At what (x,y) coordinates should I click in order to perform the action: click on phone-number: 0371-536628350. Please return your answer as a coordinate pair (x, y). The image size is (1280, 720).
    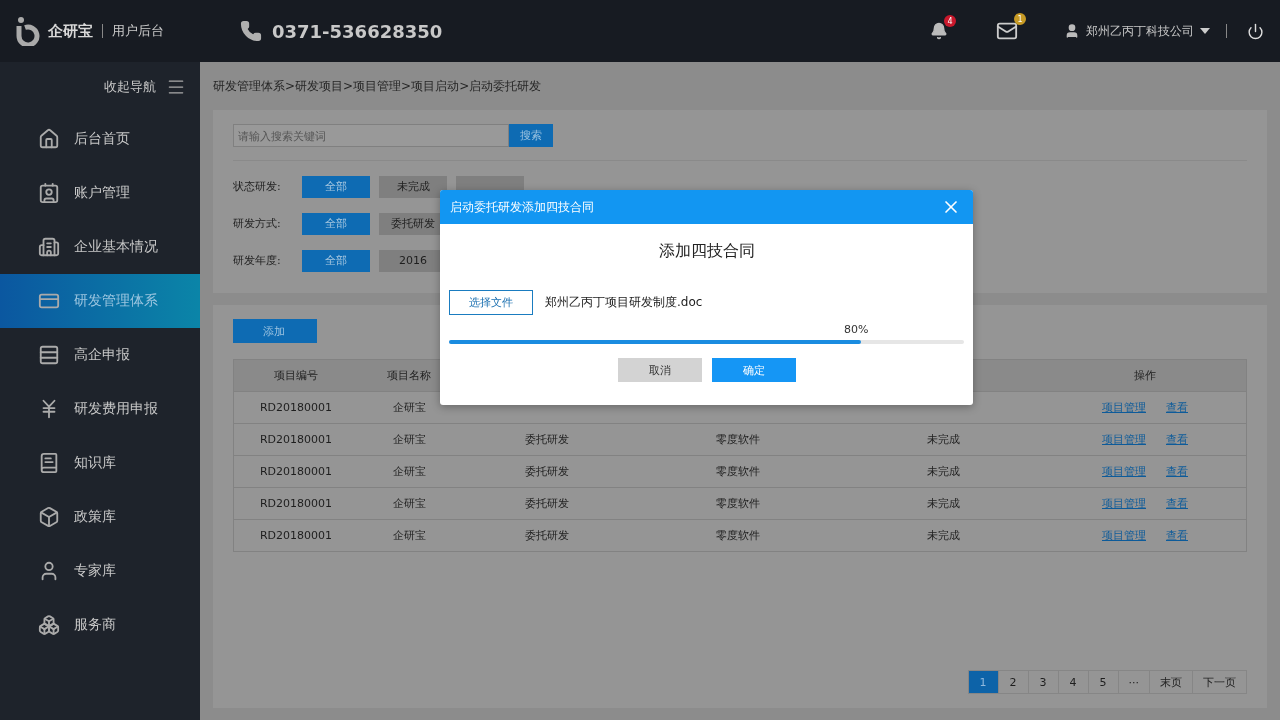
    Looking at the image, I should click on (357, 31).